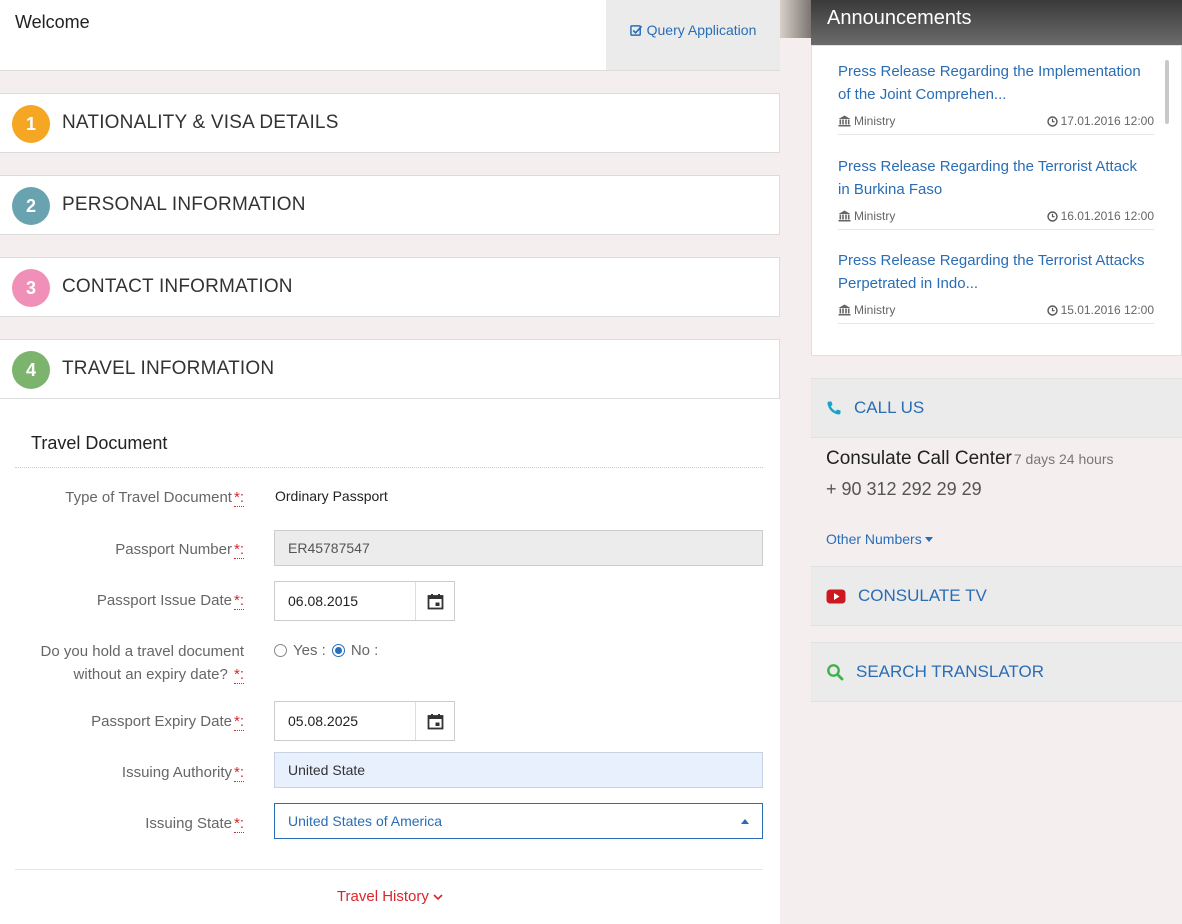  What do you see at coordinates (323, 601) in the screenshot?
I see `issue-date-value: 06.08.2015` at bounding box center [323, 601].